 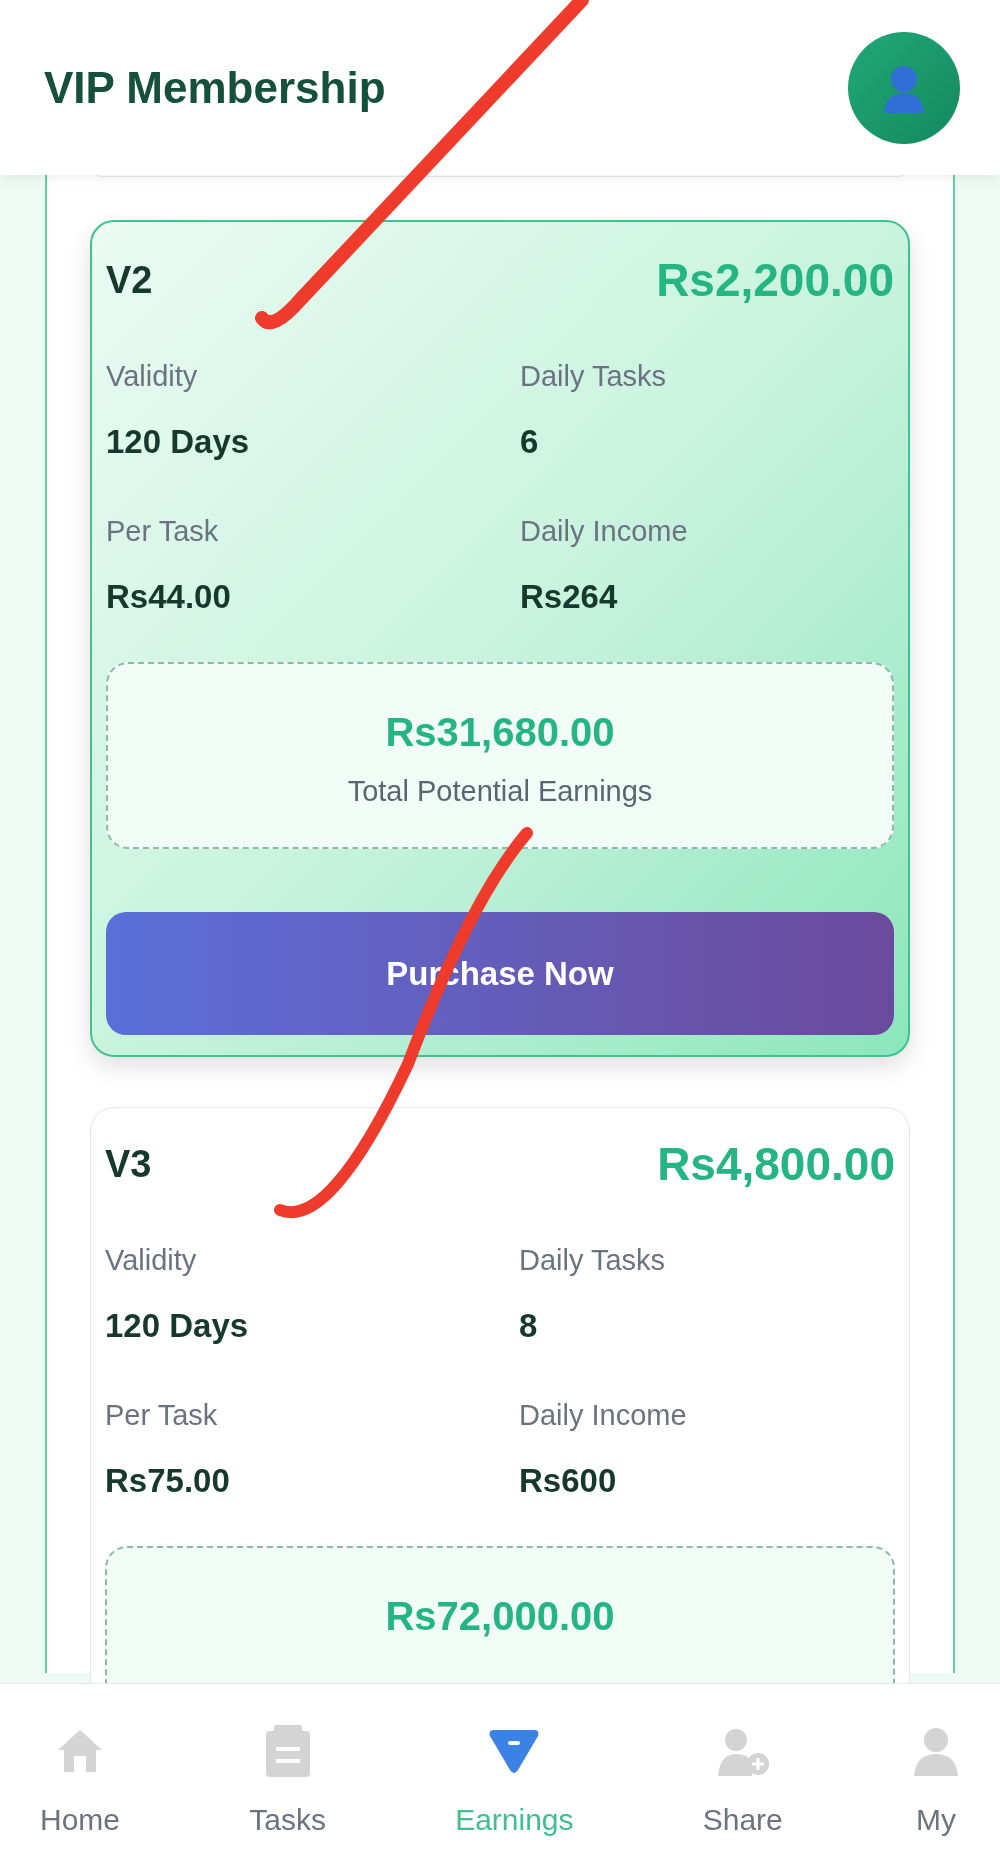 I want to click on stat-value: Rs75.00, so click(x=168, y=1481).